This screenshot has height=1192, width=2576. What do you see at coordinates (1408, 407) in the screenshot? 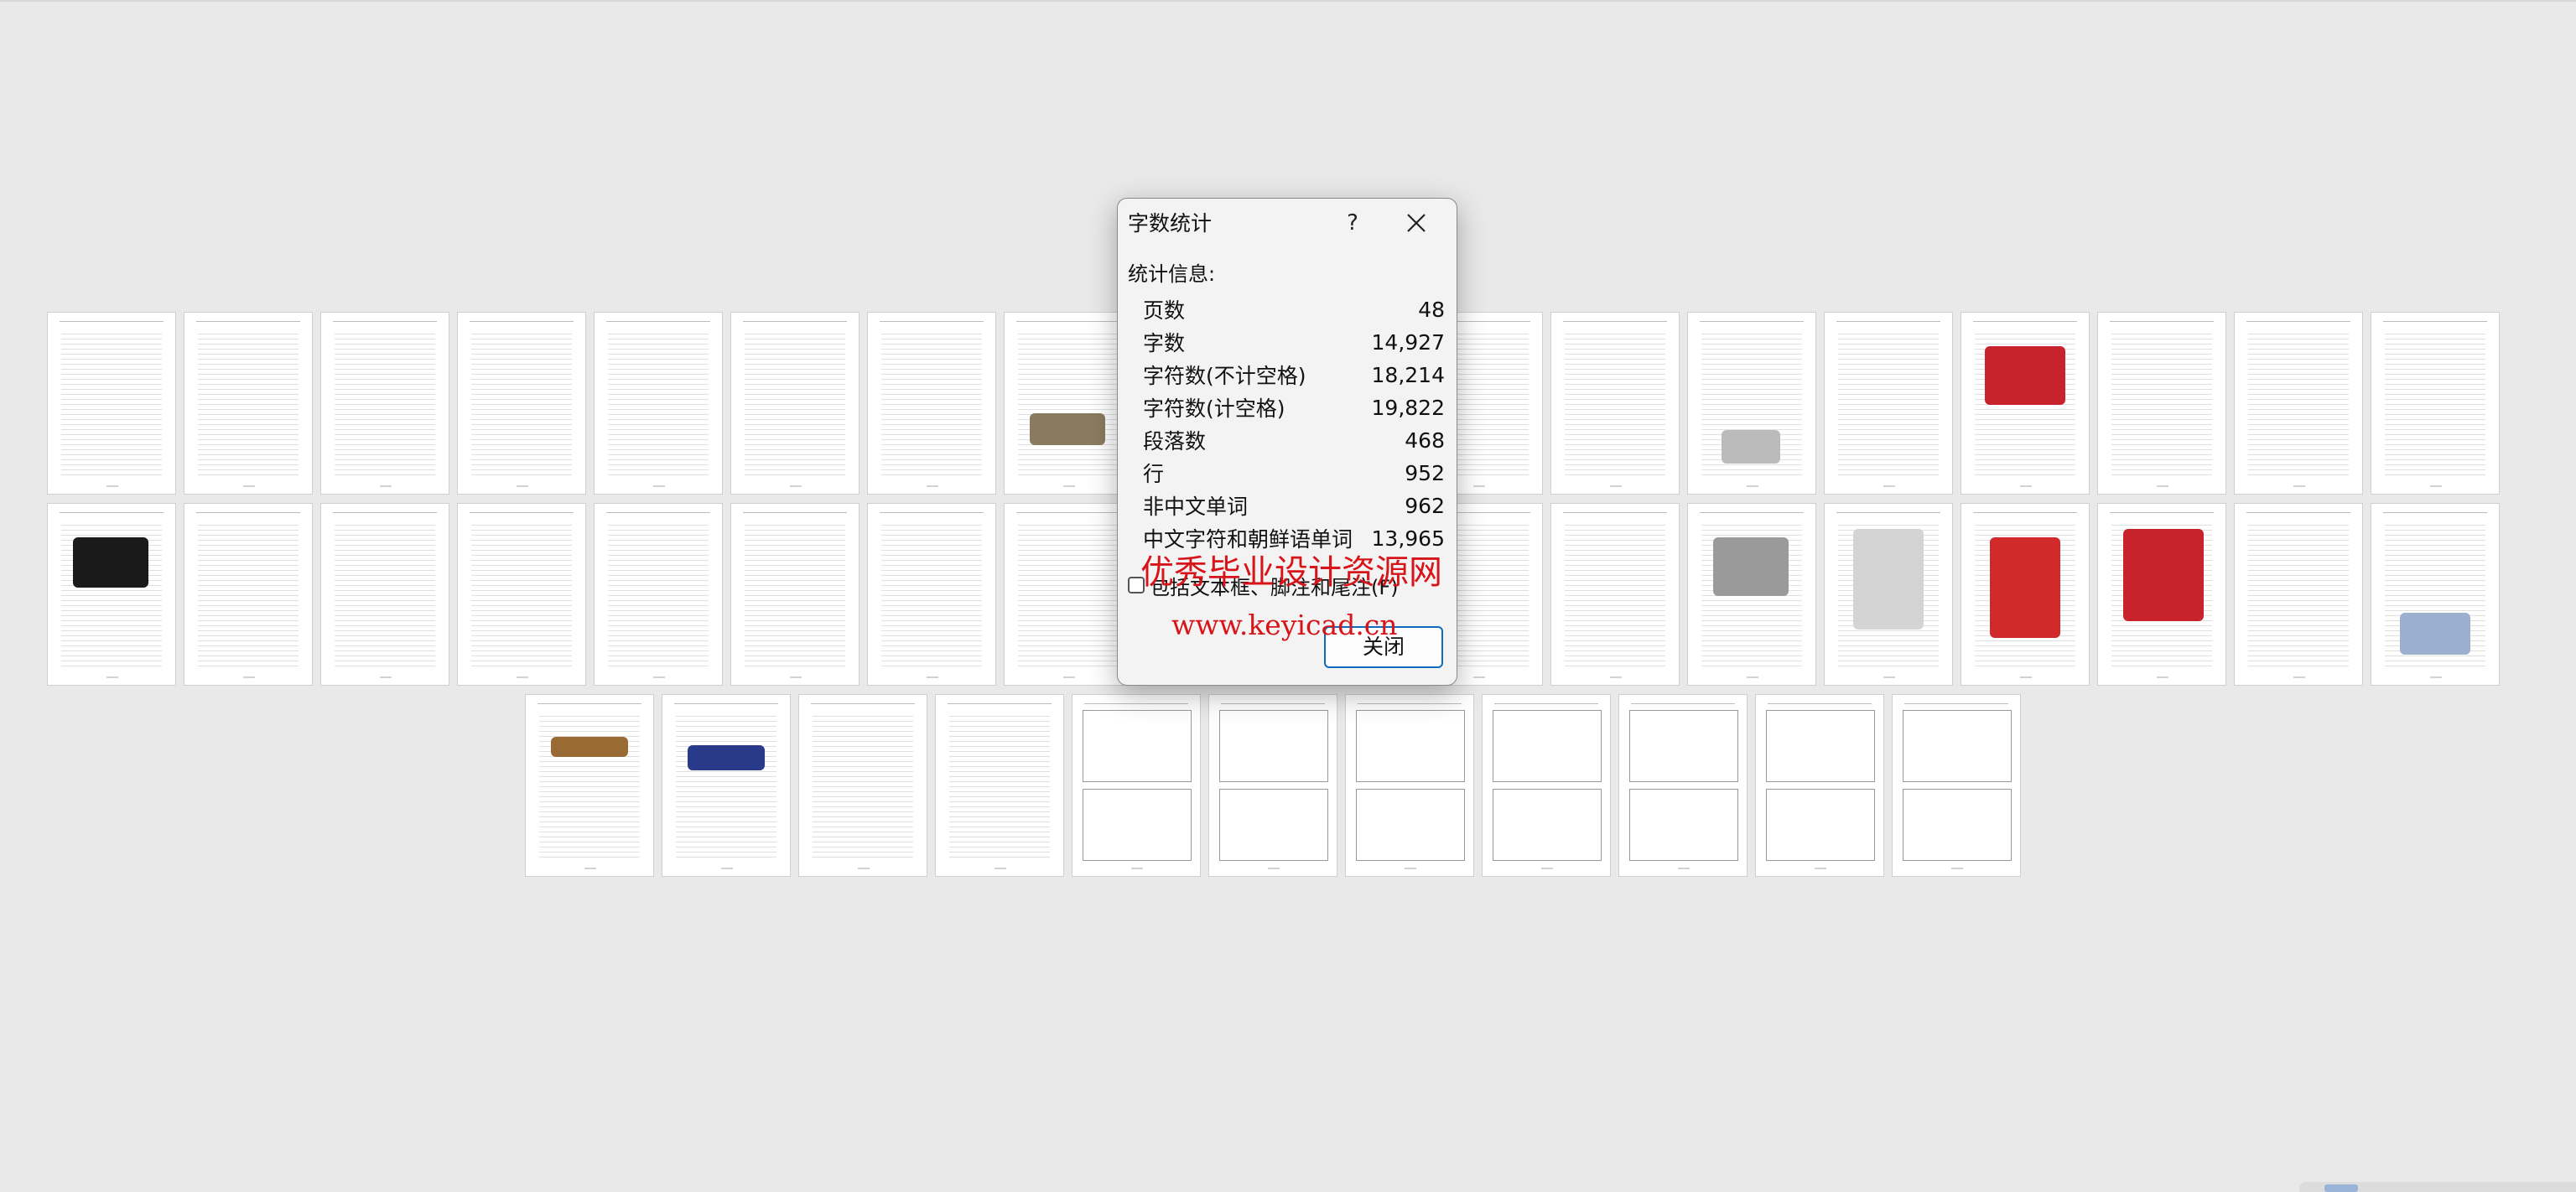
I see `stat-value: 19,822` at bounding box center [1408, 407].